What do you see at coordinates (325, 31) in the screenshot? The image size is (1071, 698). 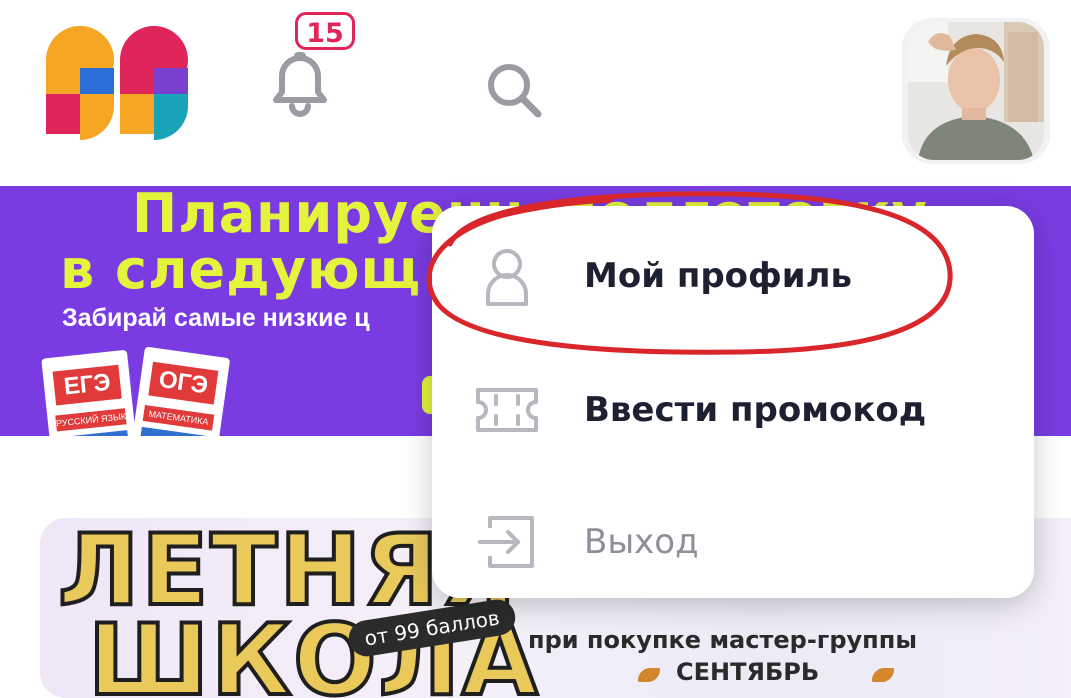 I see `notification-count-badge: 15` at bounding box center [325, 31].